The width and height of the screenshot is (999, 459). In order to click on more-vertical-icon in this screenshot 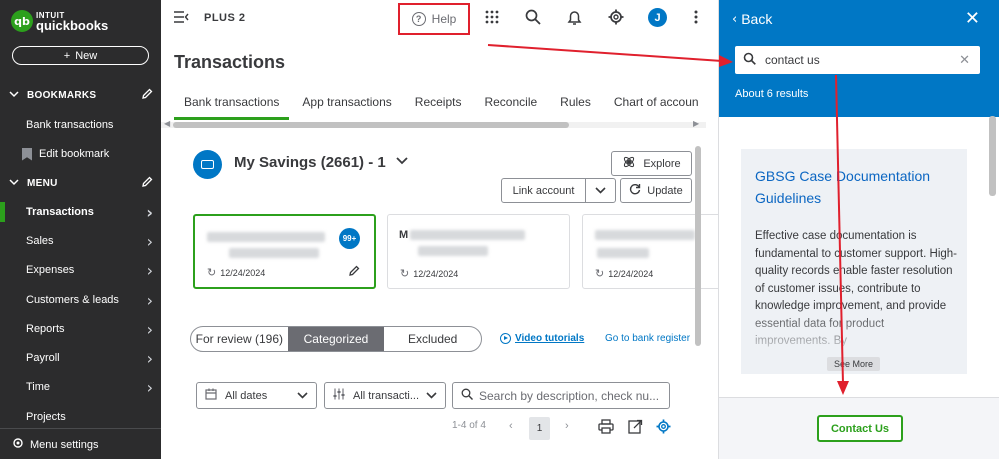, I will do `click(696, 18)`.